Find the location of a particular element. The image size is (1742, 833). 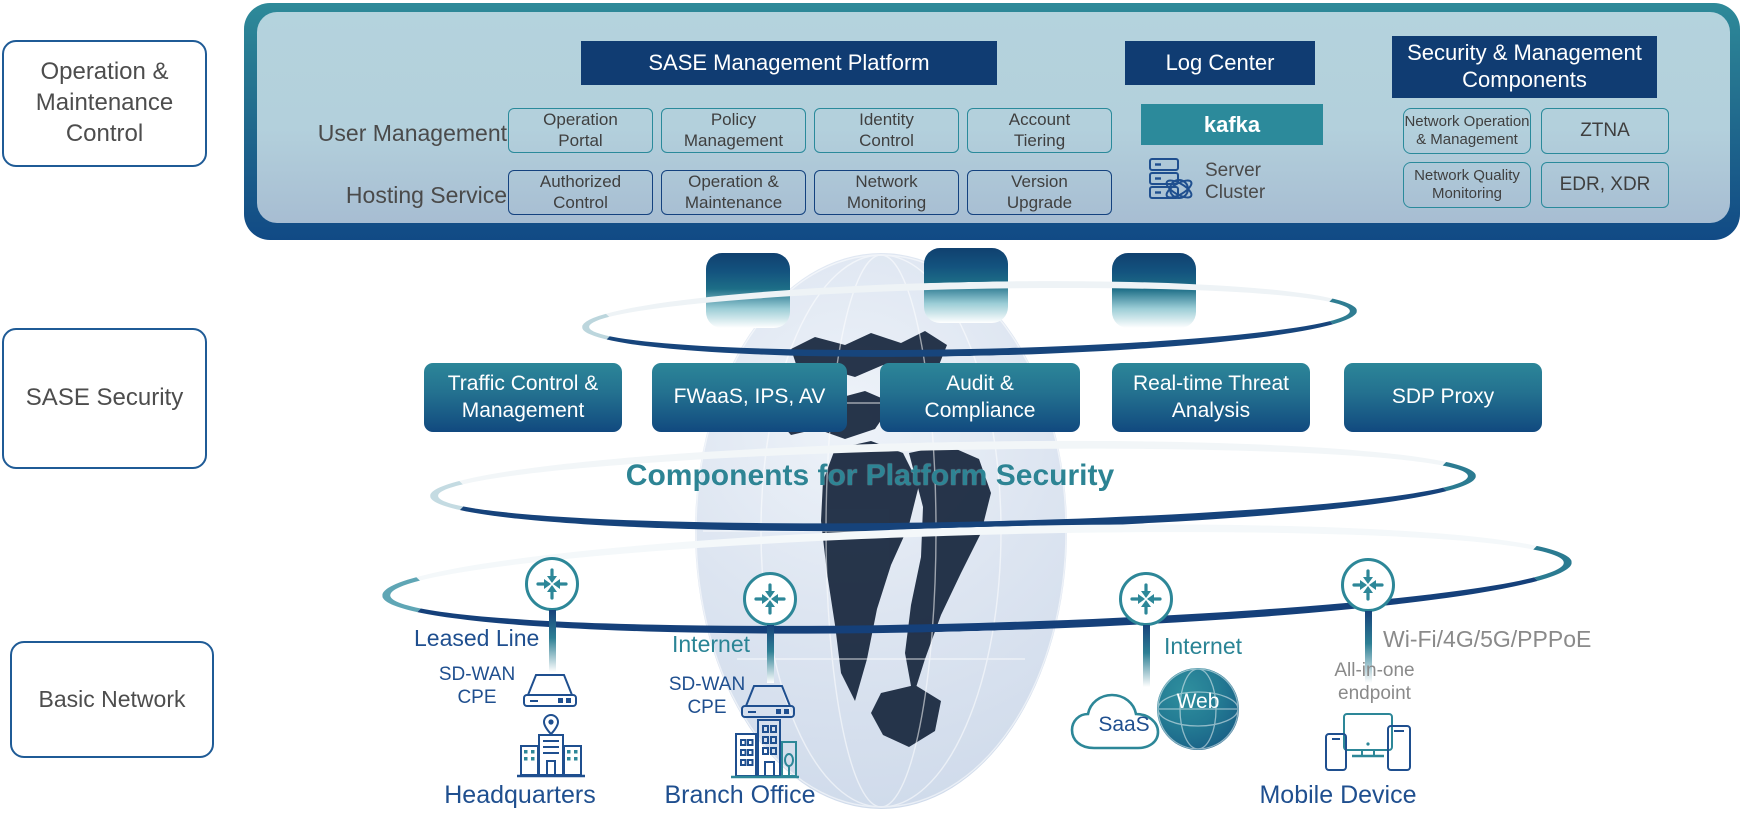

kafka-badge: kafka is located at coordinates (1232, 124).